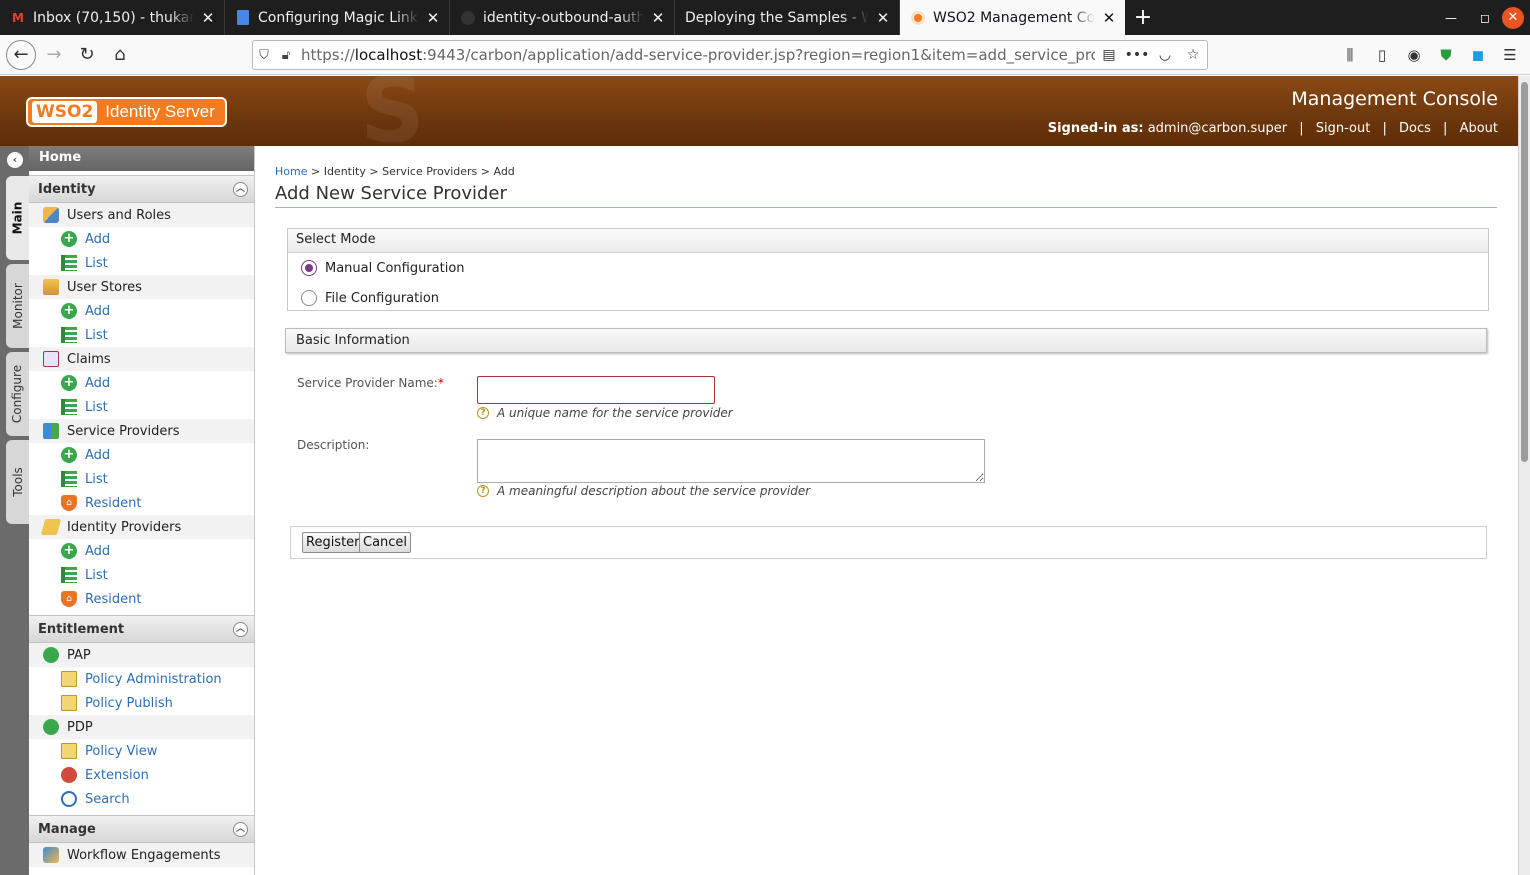 This screenshot has width=1530, height=875. I want to click on tab-tools: Tools, so click(17, 482).